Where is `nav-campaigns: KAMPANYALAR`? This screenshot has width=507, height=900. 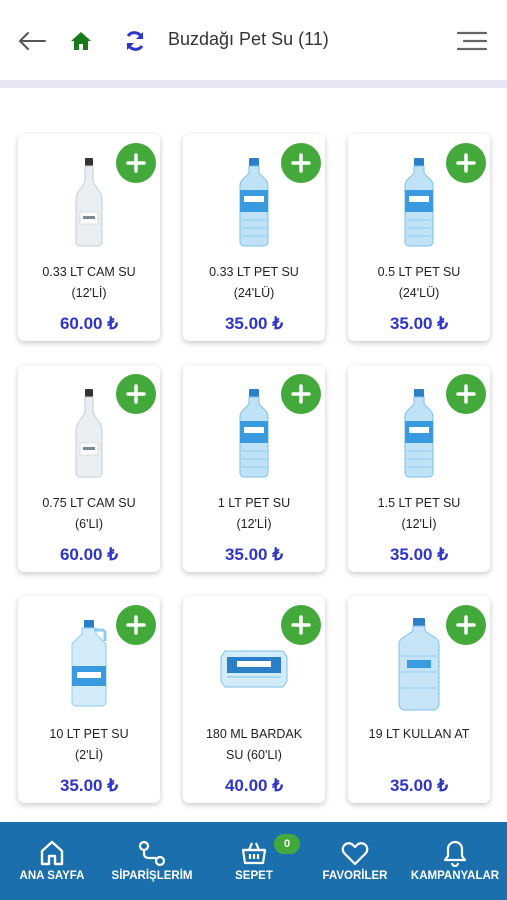
nav-campaigns: KAMPANYALAR is located at coordinates (455, 861).